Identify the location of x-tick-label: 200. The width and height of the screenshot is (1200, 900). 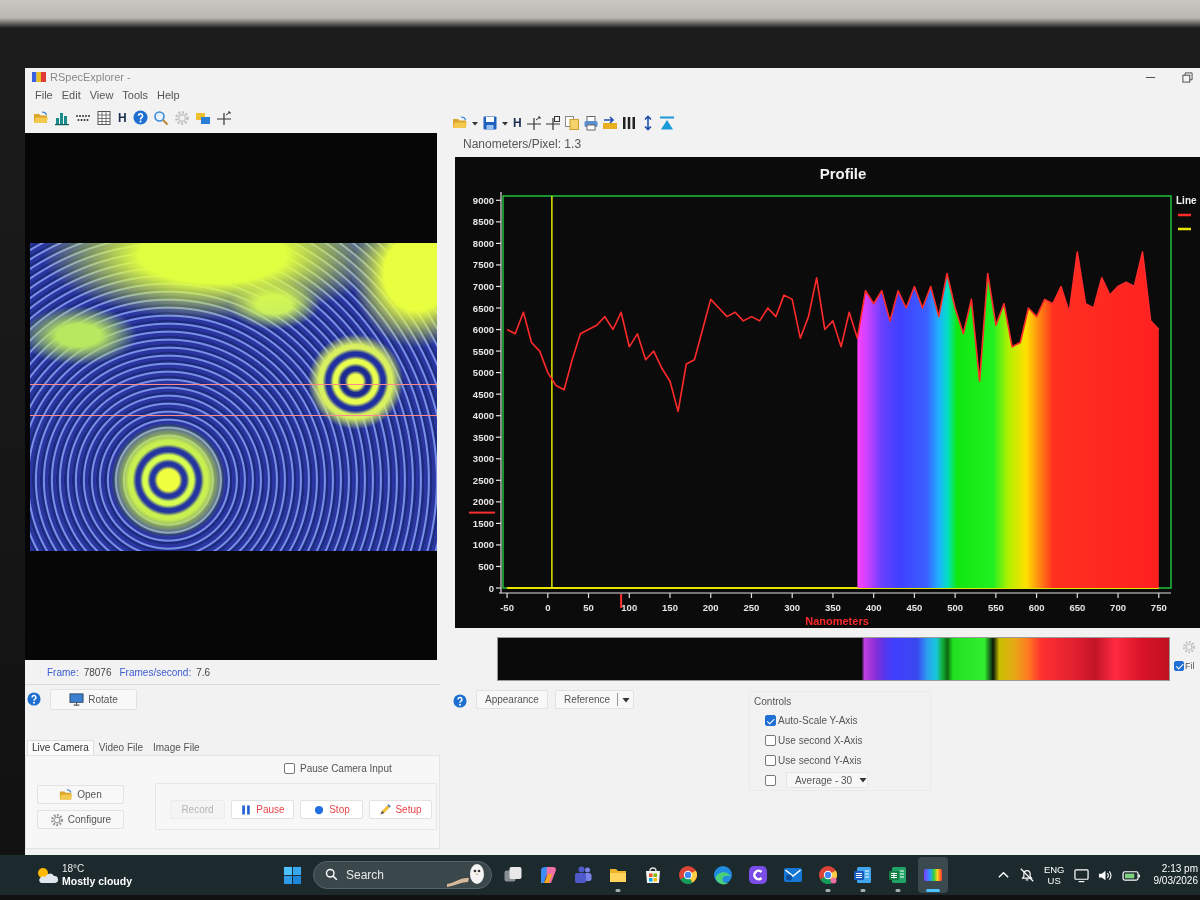
(710, 607).